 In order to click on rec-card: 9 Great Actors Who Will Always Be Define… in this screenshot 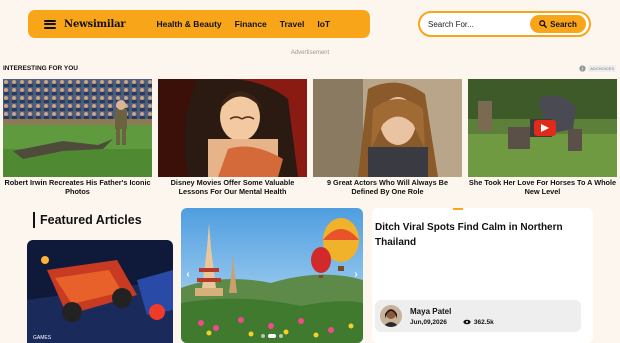, I will do `click(387, 139)`.